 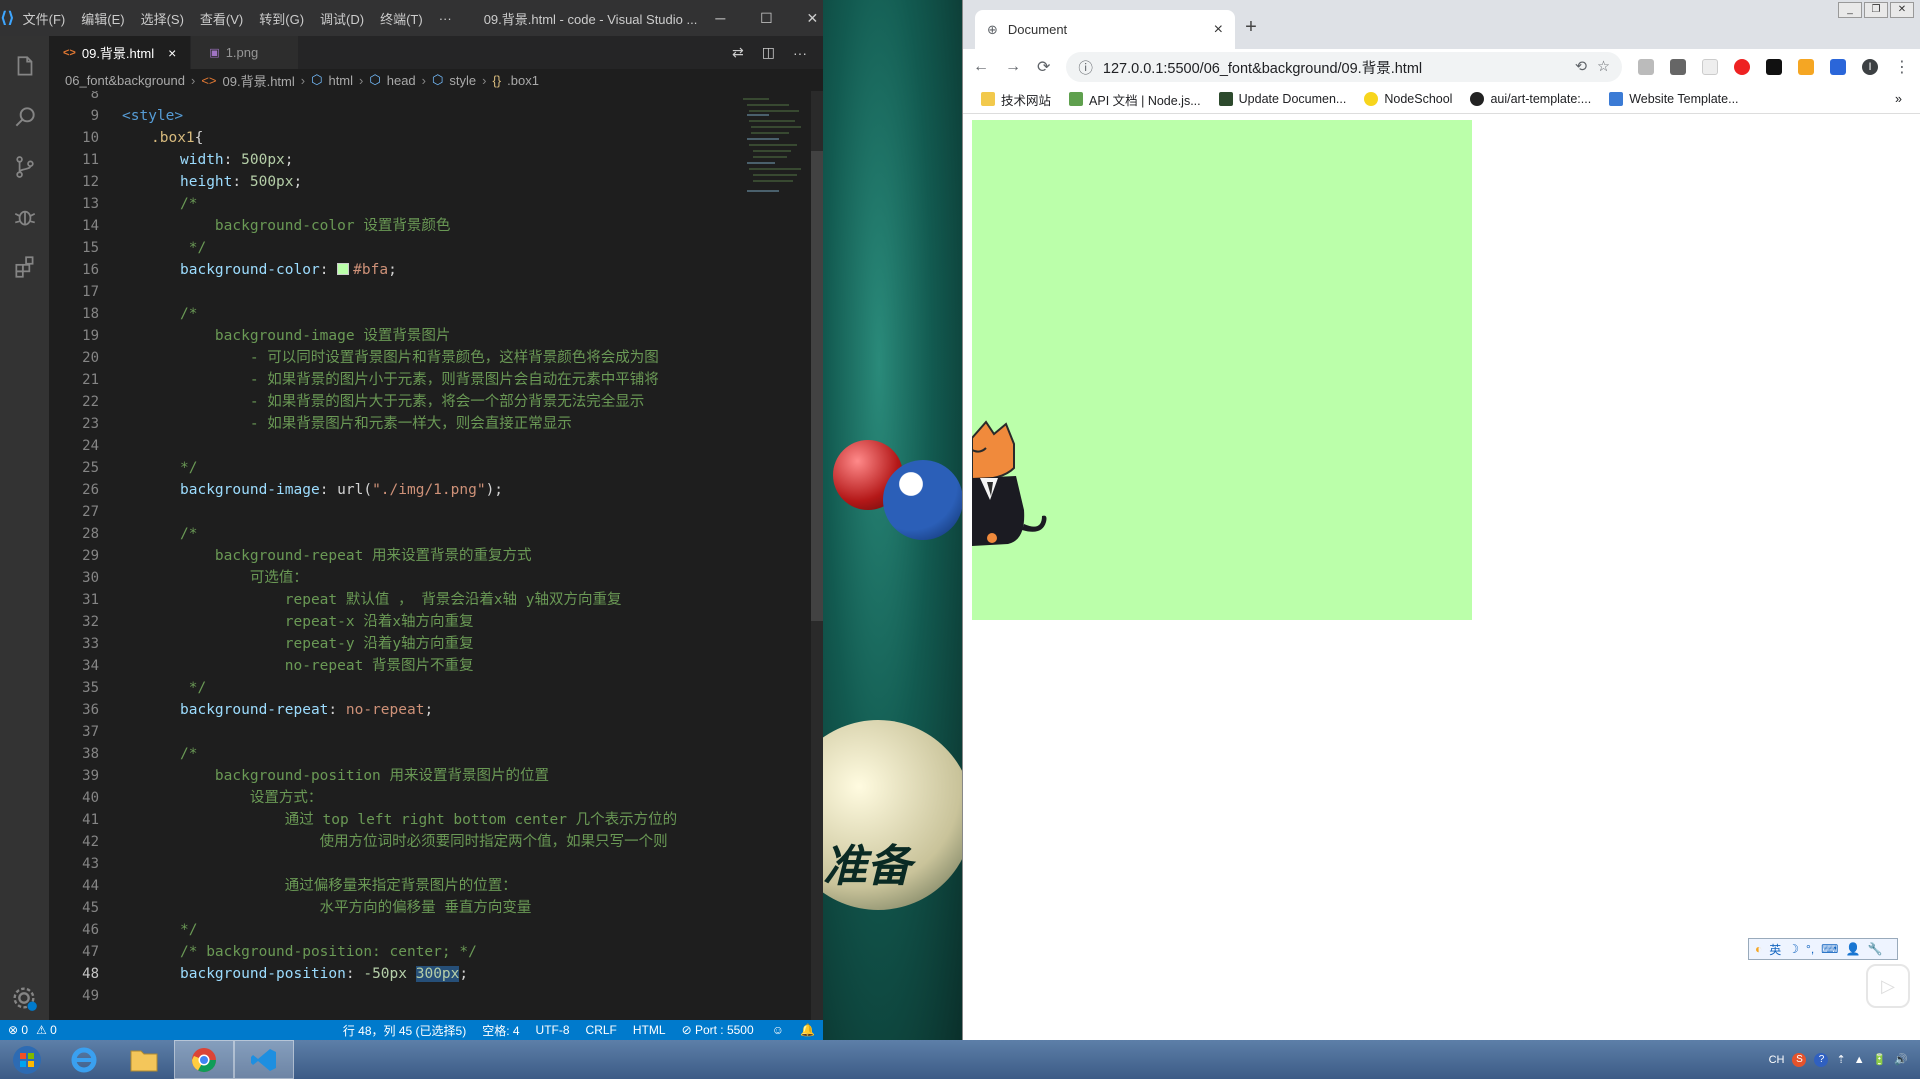 What do you see at coordinates (401, 18) in the screenshot?
I see `menu-terminal: 终端(T)` at bounding box center [401, 18].